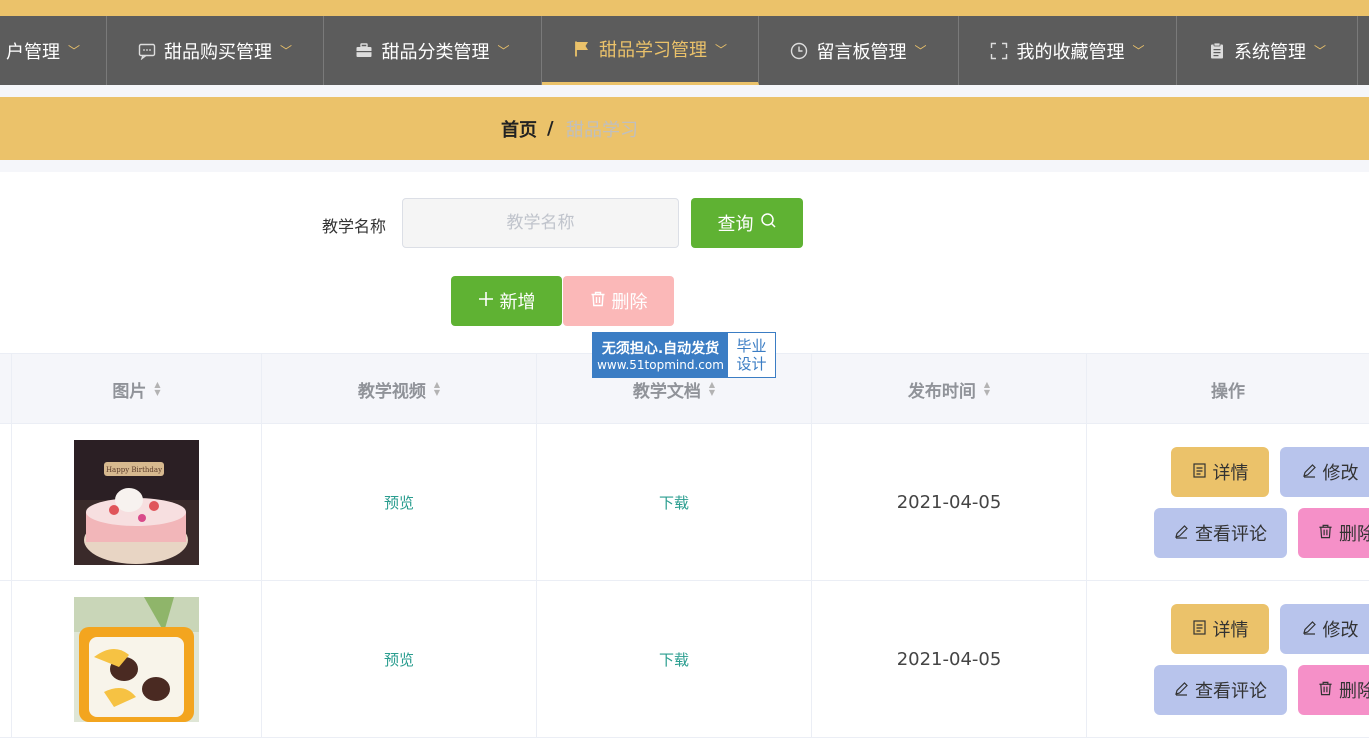 This screenshot has width=1369, height=738. Describe the element at coordinates (751, 364) in the screenshot. I see `watermark-right2: 设计` at that location.